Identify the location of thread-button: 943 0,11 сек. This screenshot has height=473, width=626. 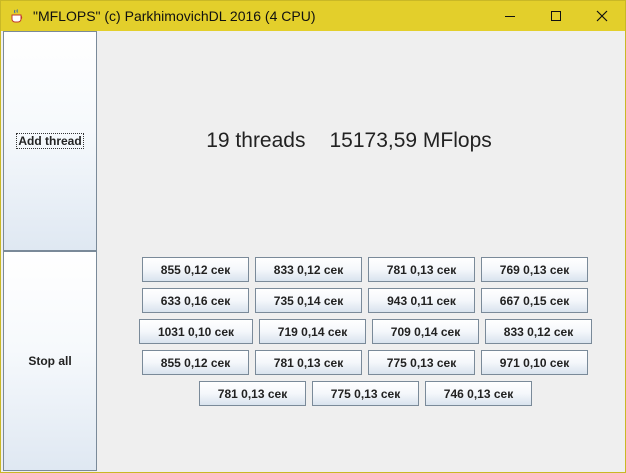
(421, 300).